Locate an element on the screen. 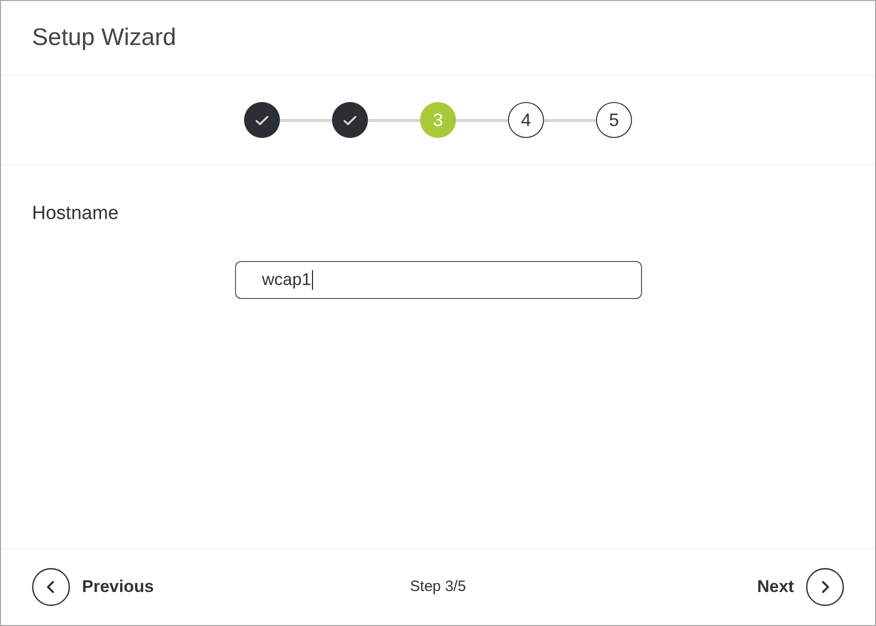  pending-step: 4 is located at coordinates (526, 120).